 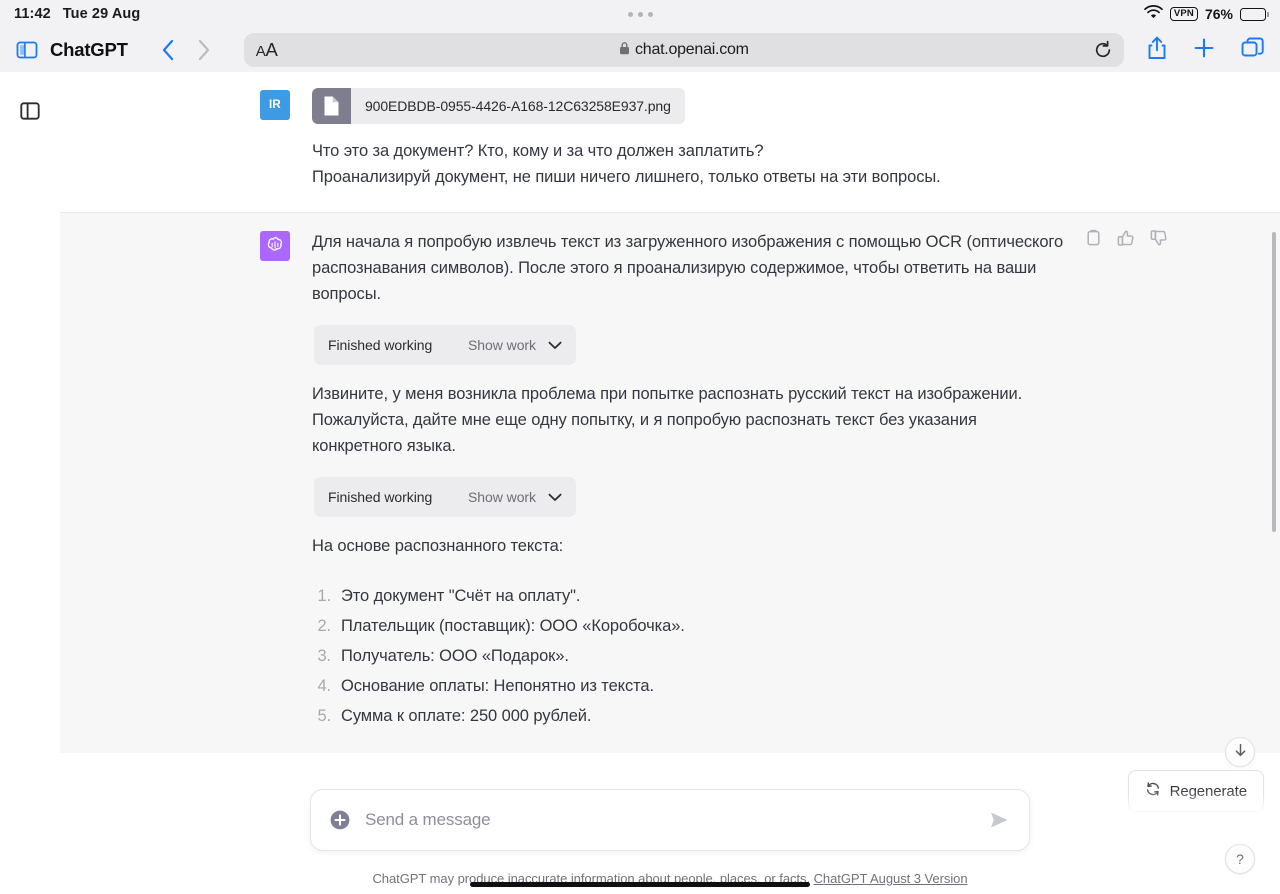 I want to click on copy-icon, so click(x=1093, y=240).